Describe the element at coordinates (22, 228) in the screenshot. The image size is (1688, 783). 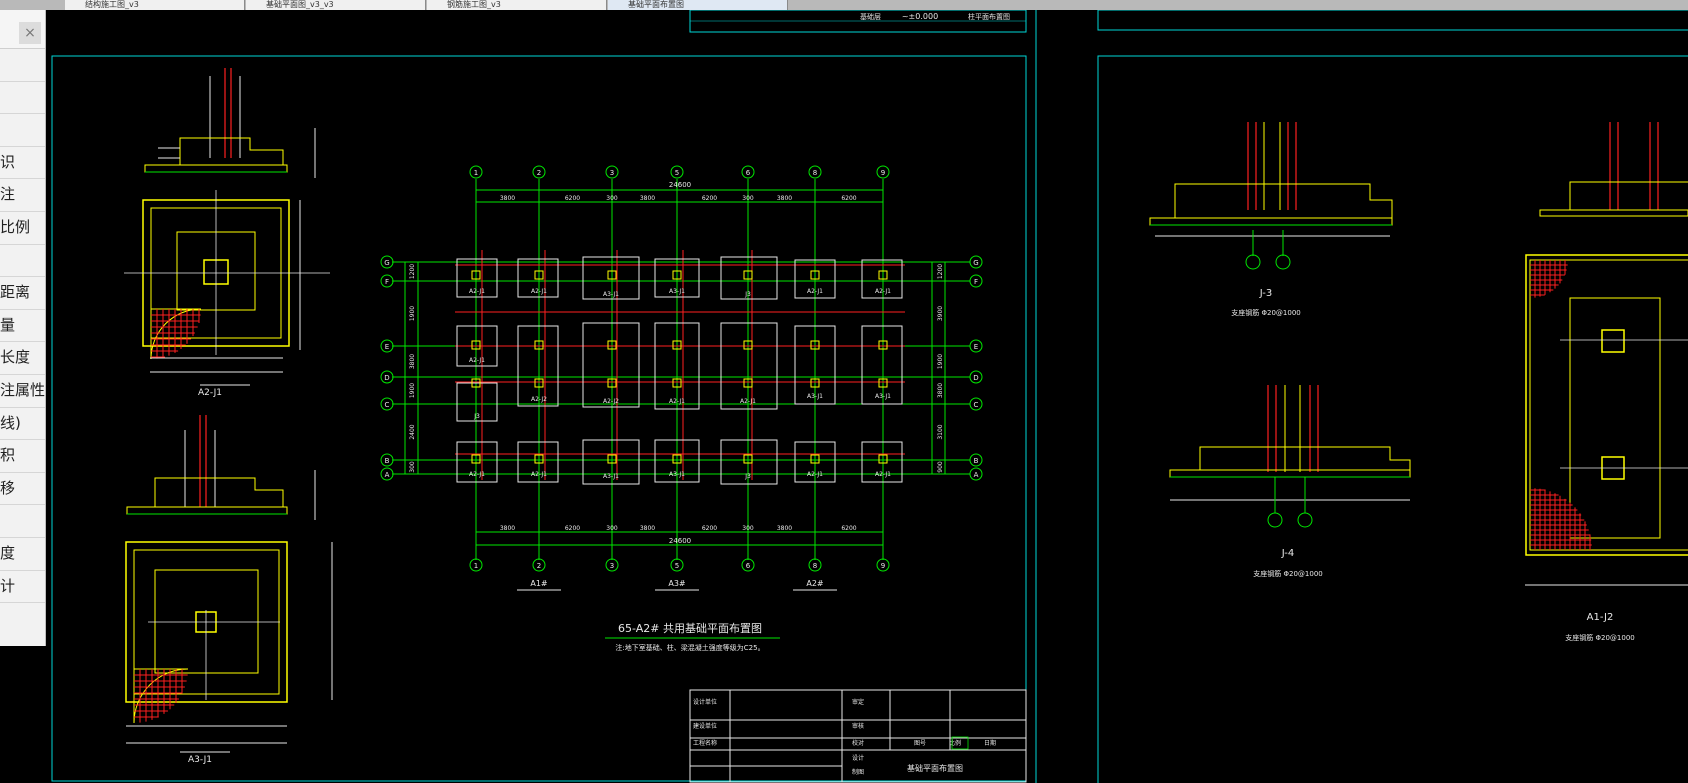
I see `palette-item: 比例` at that location.